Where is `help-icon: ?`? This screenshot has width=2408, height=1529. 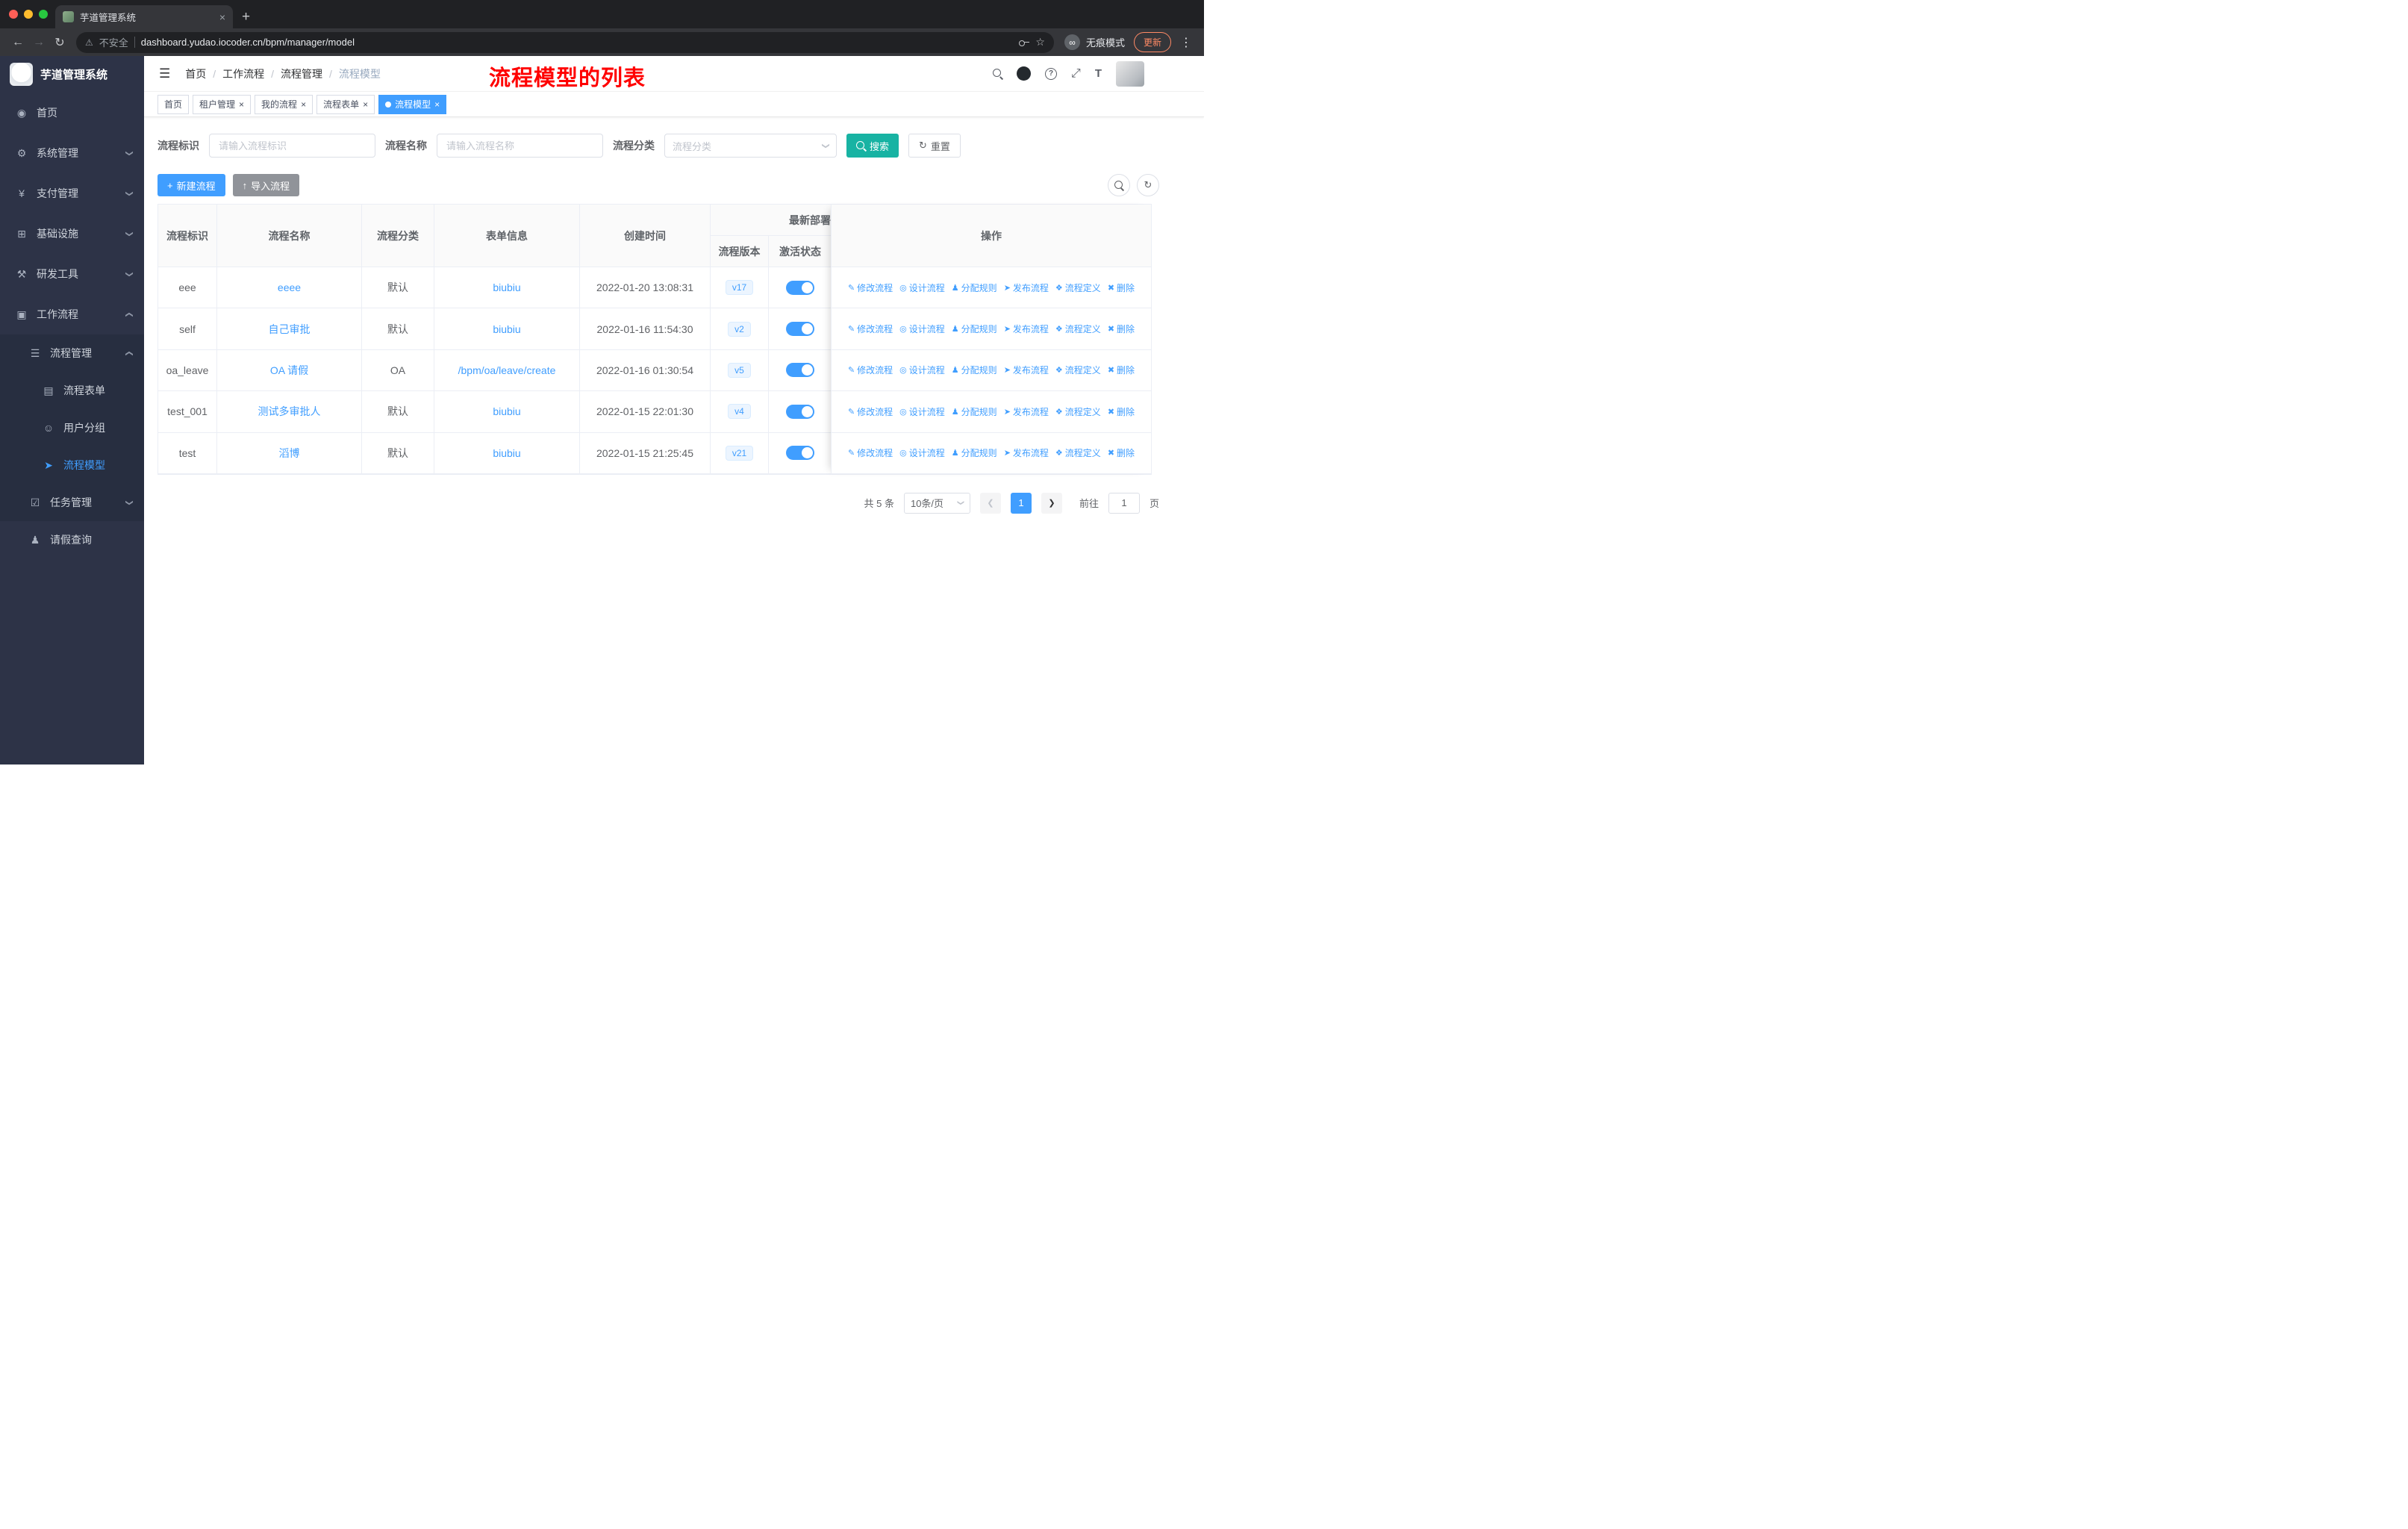 help-icon: ? is located at coordinates (1051, 73).